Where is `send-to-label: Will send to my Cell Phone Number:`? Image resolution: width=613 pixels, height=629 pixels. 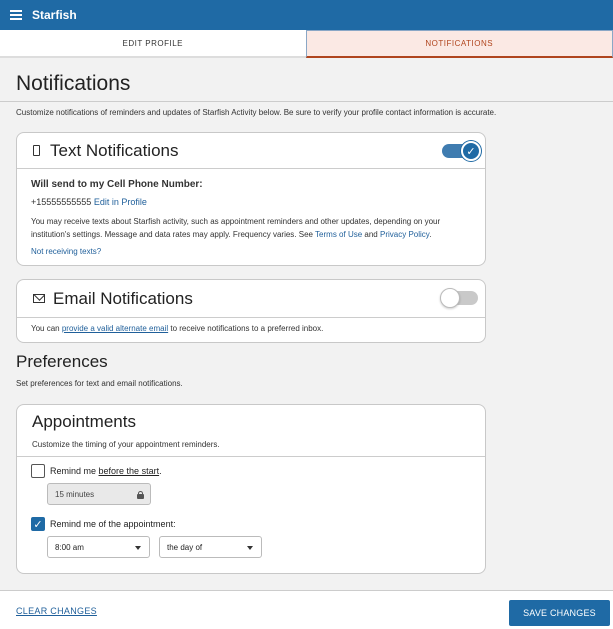
send-to-label: Will send to my Cell Phone Number: is located at coordinates (117, 184).